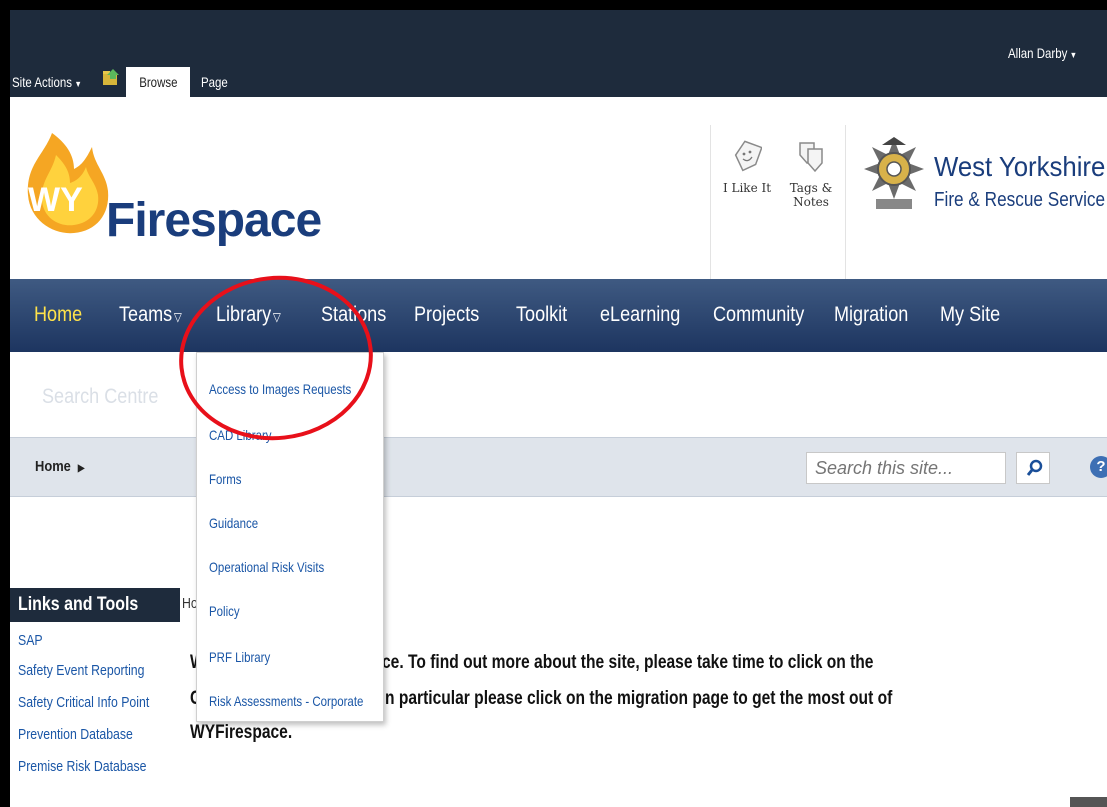  What do you see at coordinates (82, 766) in the screenshot?
I see `left-link-premise-risk-database: Premise Risk Database` at bounding box center [82, 766].